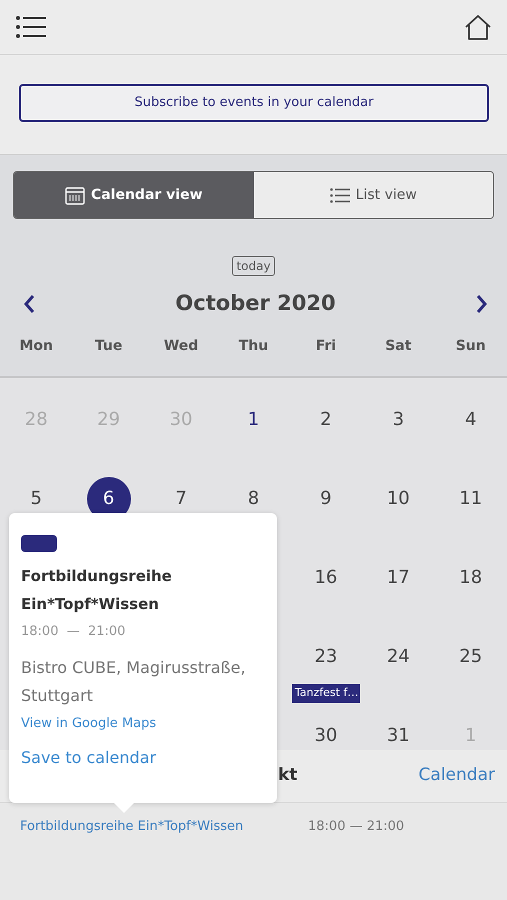  I want to click on home-icon, so click(478, 27).